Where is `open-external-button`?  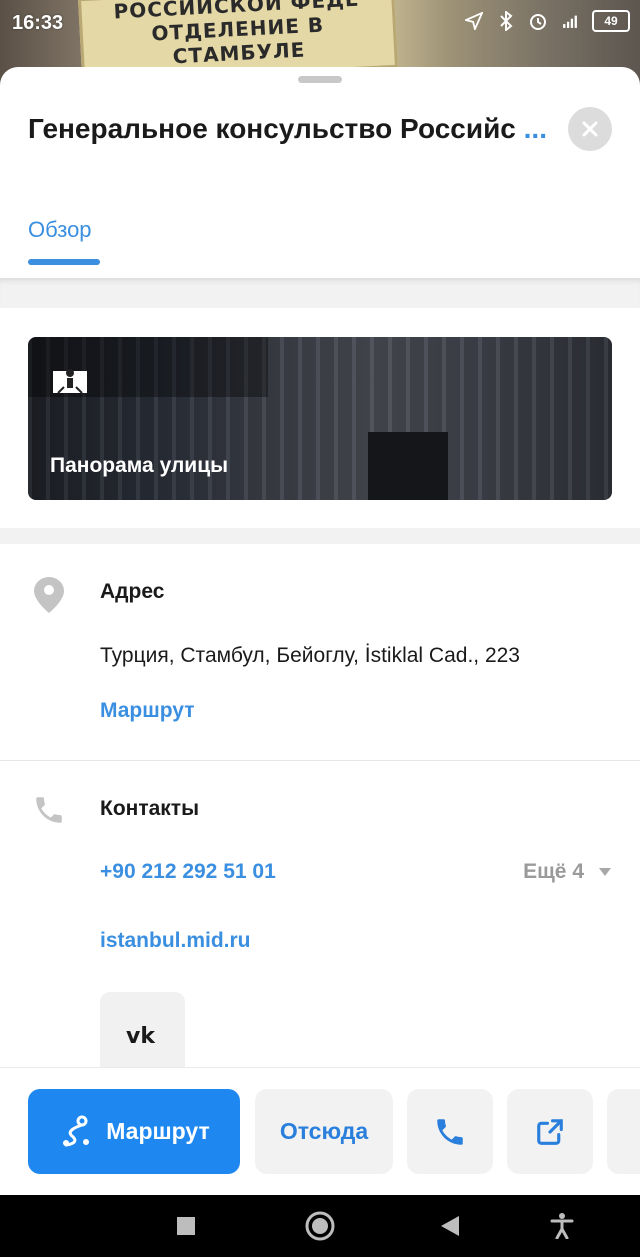 open-external-button is located at coordinates (550, 1131).